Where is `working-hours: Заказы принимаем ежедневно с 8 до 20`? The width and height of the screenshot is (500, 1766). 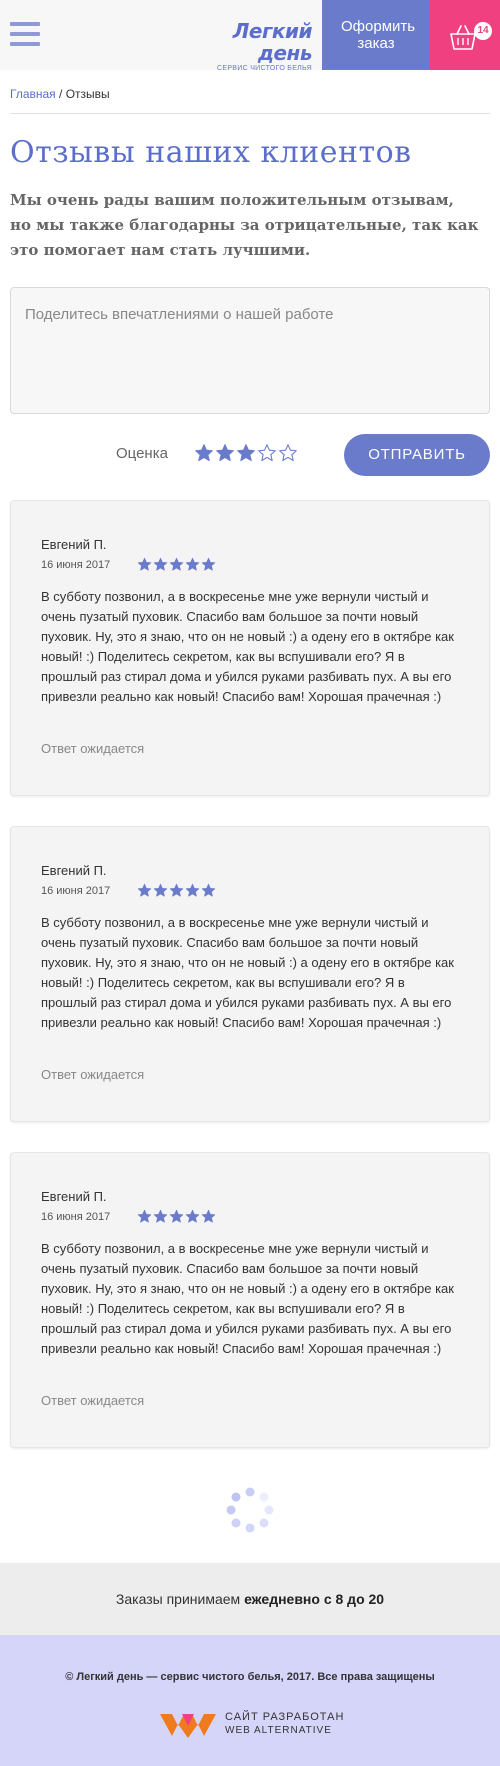 working-hours: Заказы принимаем ежедневно с 8 до 20 is located at coordinates (250, 1599).